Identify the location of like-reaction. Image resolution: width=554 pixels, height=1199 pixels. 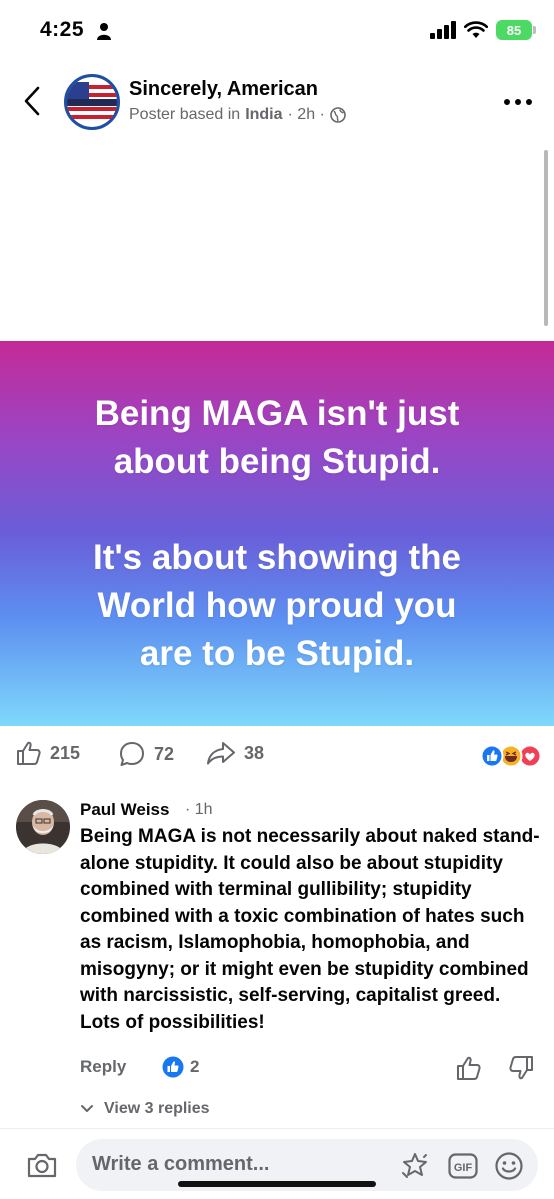
(529, 756).